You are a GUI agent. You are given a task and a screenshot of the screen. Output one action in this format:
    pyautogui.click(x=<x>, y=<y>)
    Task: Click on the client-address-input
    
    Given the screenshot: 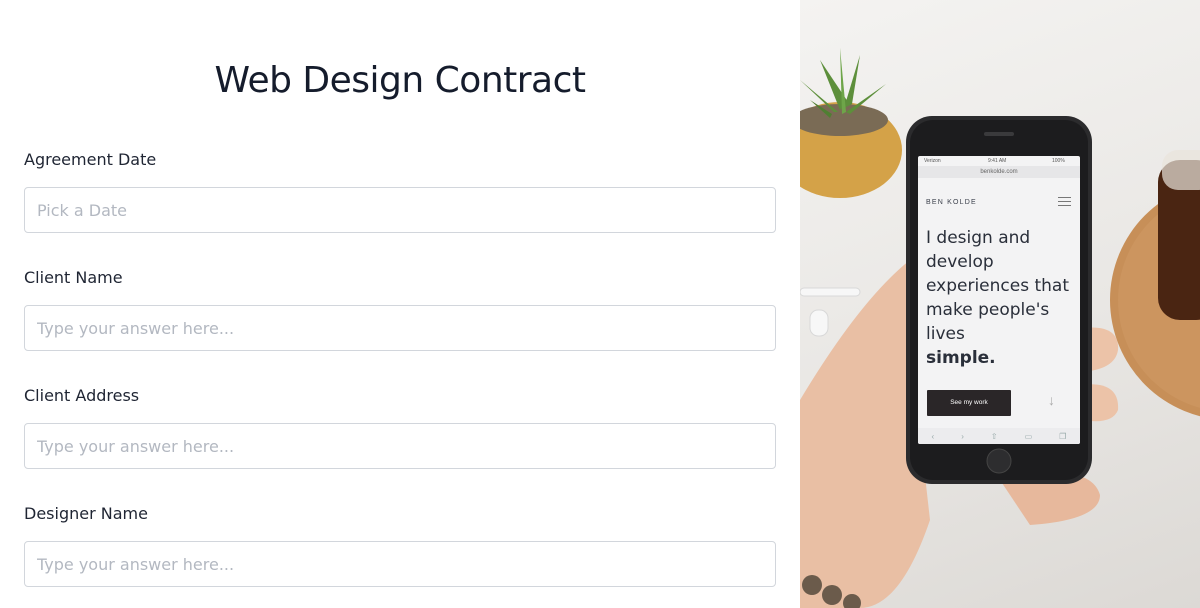 What is the action you would take?
    pyautogui.click(x=400, y=446)
    